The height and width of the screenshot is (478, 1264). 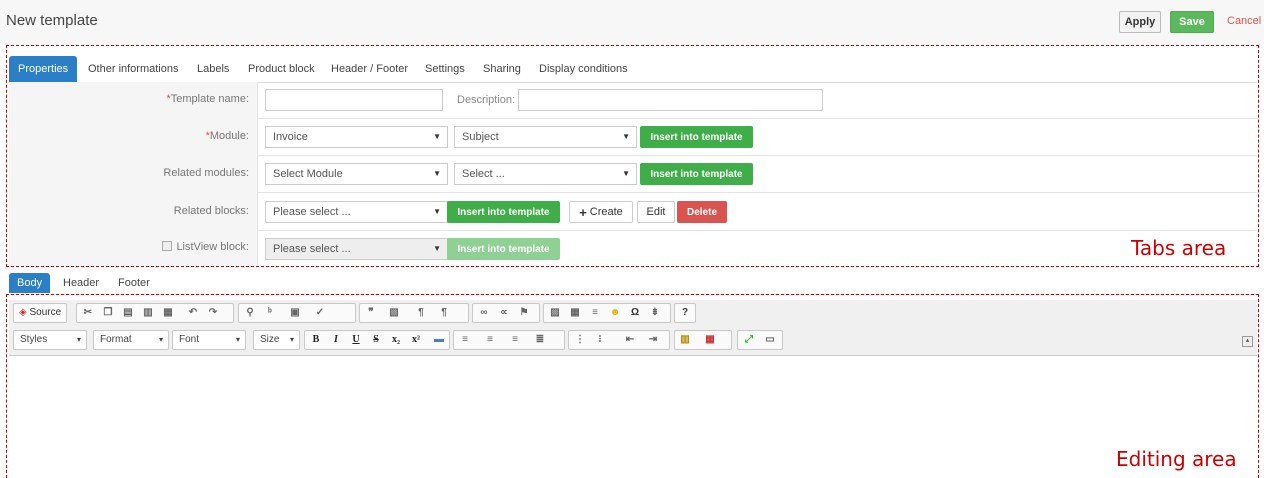 I want to click on related-block-select: Please select ... ▼, so click(x=356, y=212).